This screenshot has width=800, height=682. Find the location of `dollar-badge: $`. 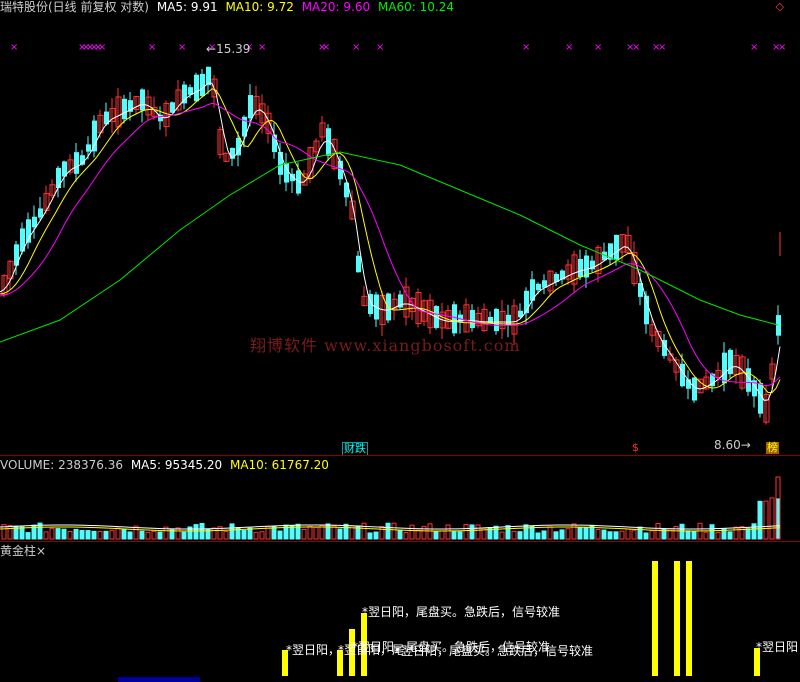

dollar-badge: $ is located at coordinates (635, 448).